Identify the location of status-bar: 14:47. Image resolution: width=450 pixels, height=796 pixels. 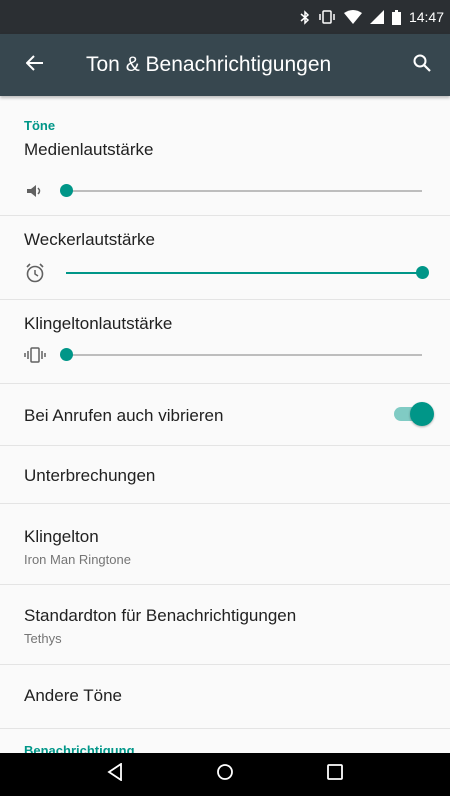
(225, 17).